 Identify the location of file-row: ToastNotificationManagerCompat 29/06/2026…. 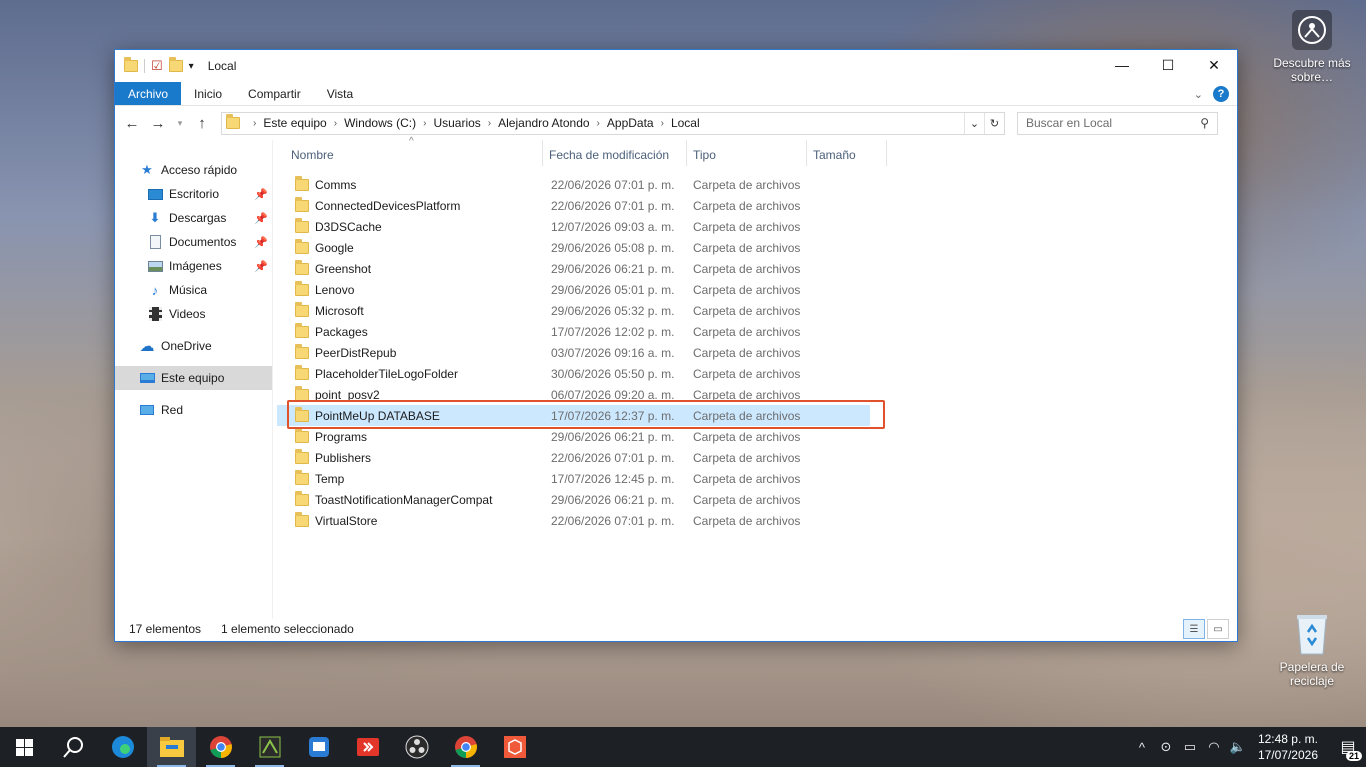
(755, 499).